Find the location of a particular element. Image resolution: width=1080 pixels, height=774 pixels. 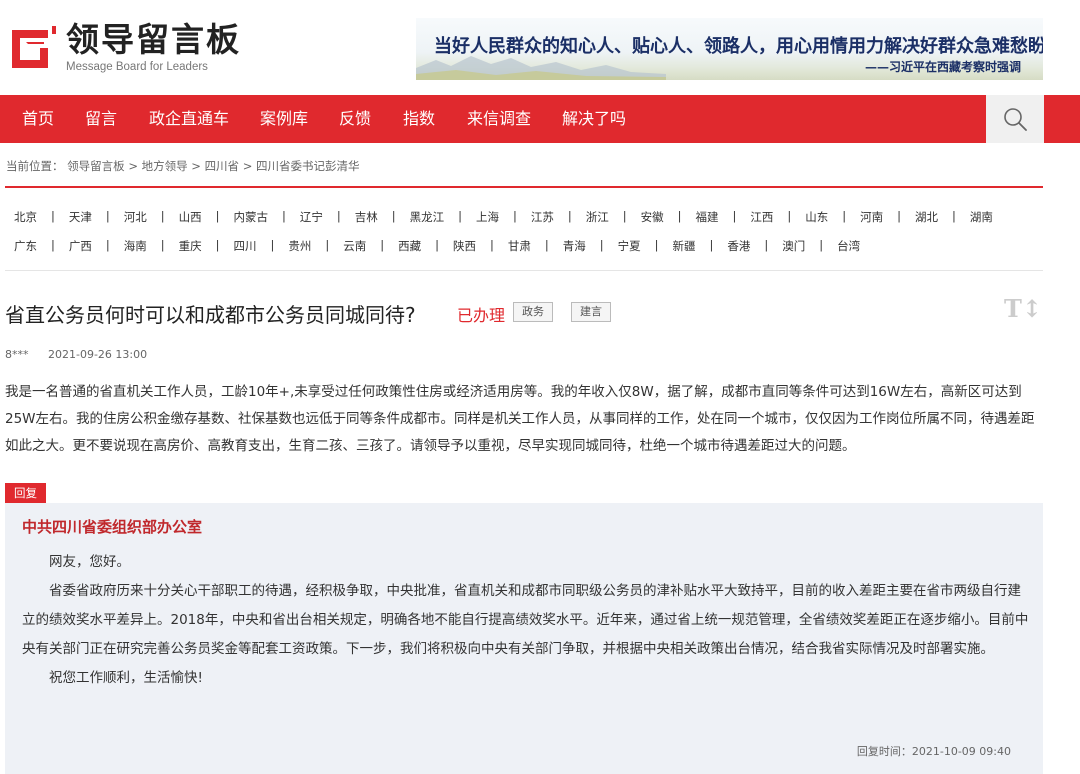

breadcrumb: 当前位置： 领导留言板 > 地方领导 > 四川省 > 四川省委书记彭清华 is located at coordinates (183, 166).